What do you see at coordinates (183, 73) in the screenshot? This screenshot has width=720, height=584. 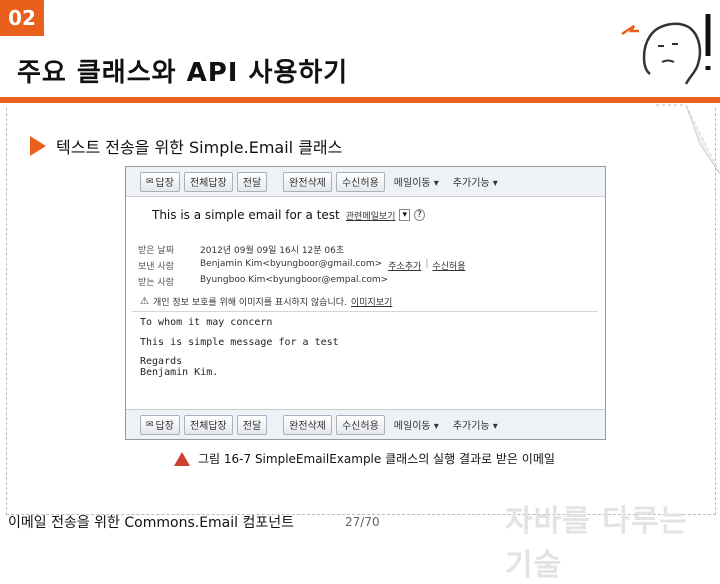 I see `slide-title: 주요 클래스와 API 사용하기` at bounding box center [183, 73].